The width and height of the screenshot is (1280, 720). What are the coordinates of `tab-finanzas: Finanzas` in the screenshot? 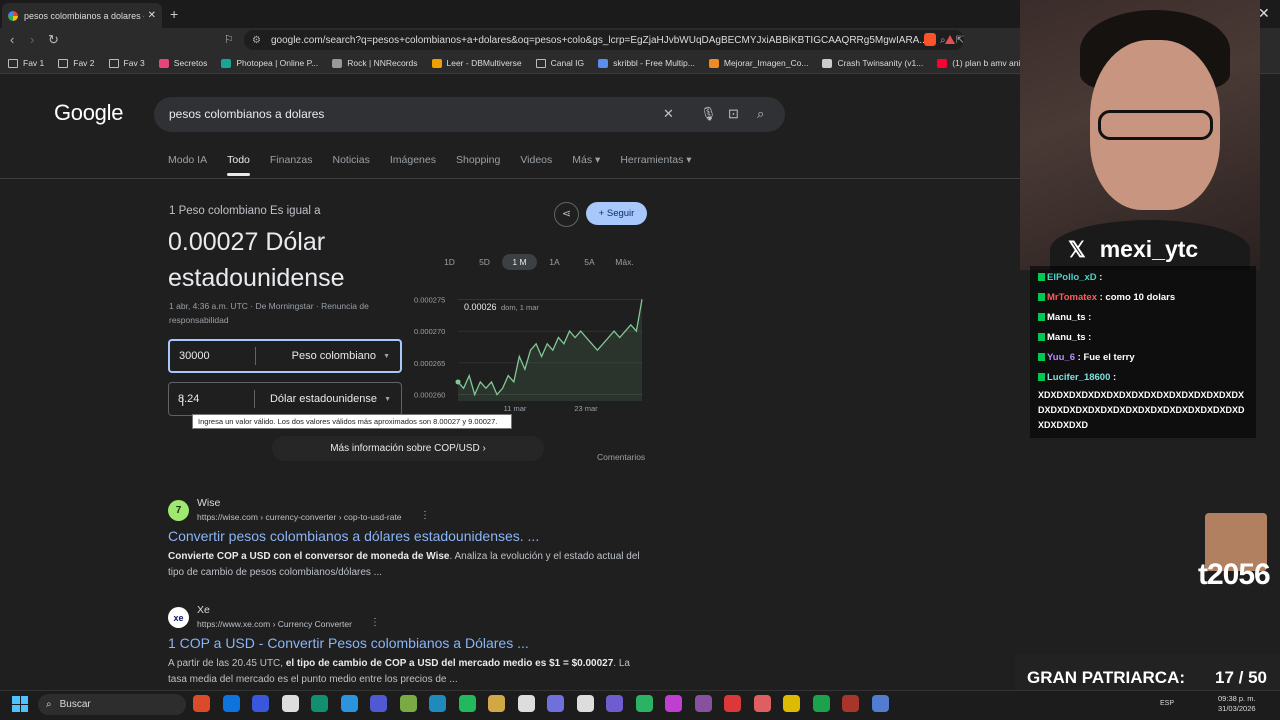 It's located at (291, 160).